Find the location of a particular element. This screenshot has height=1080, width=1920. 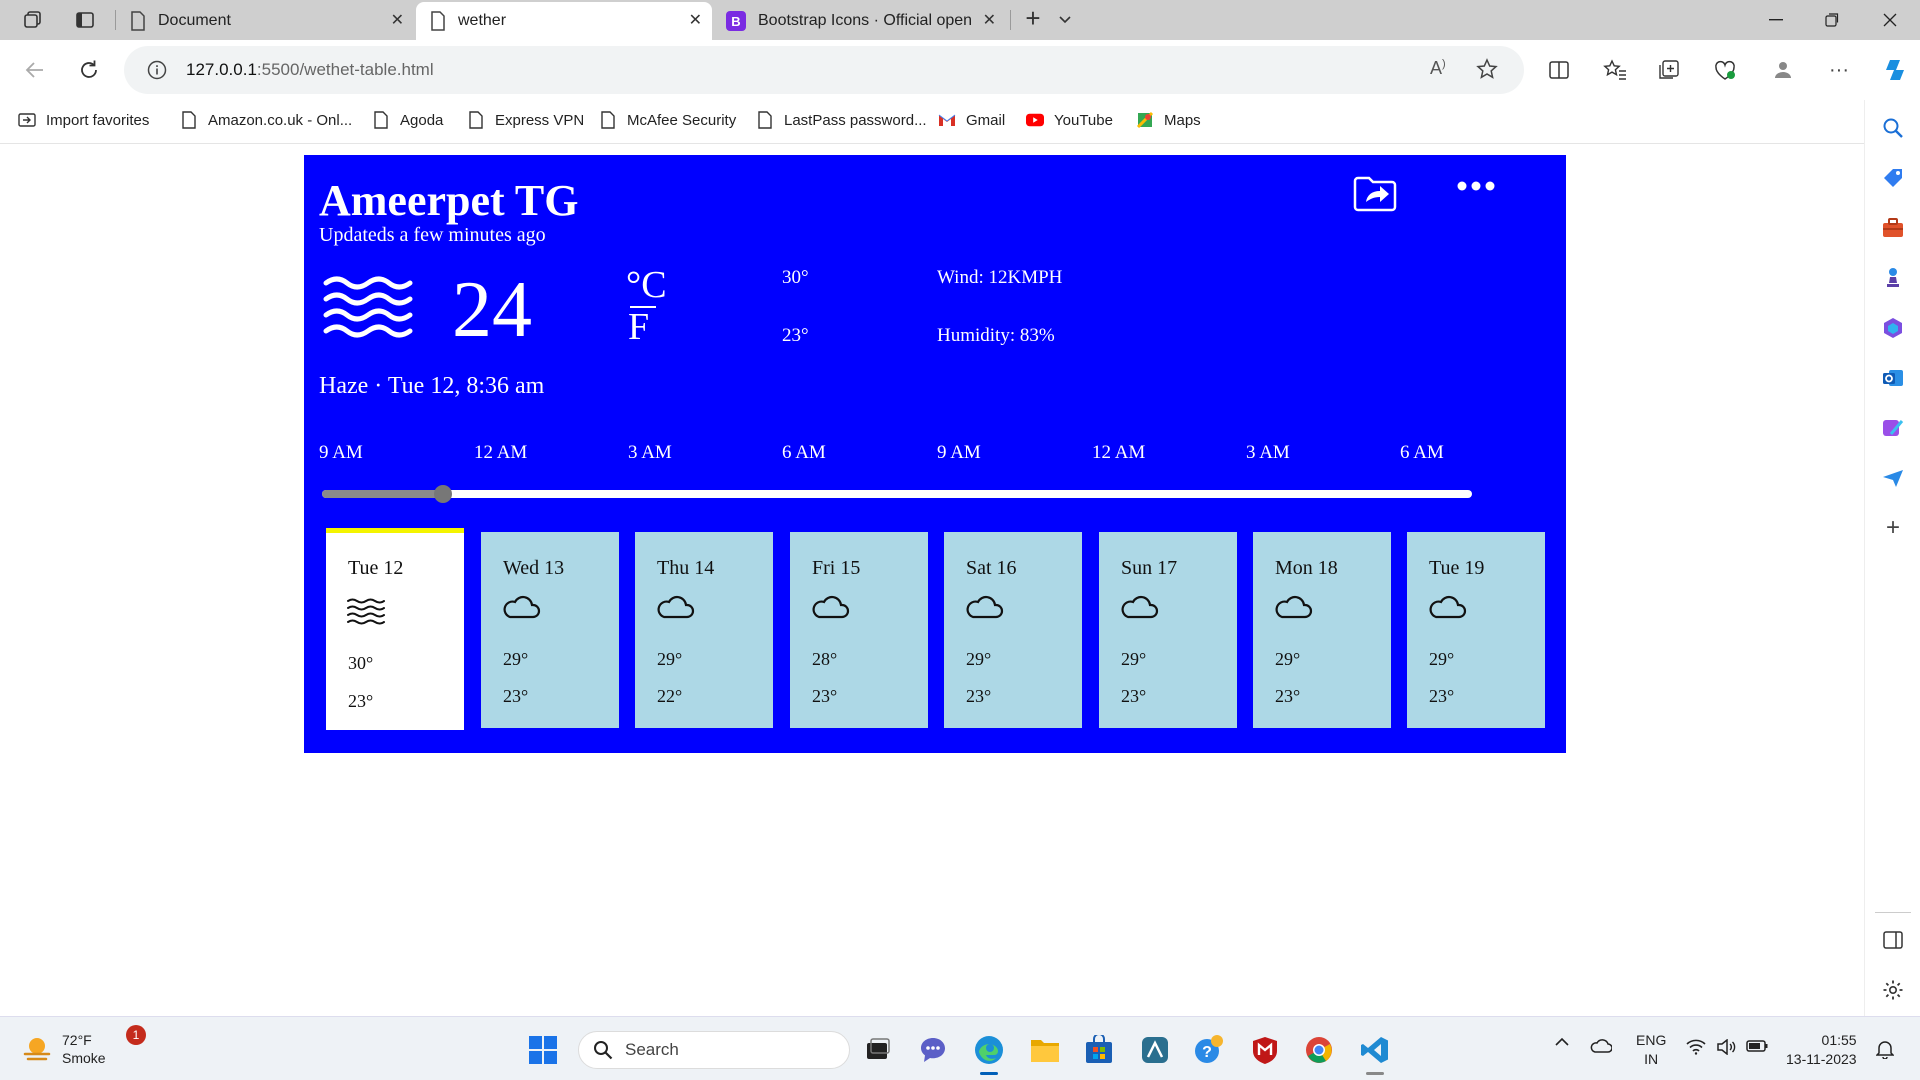

split-screen-icon is located at coordinates (1559, 70).